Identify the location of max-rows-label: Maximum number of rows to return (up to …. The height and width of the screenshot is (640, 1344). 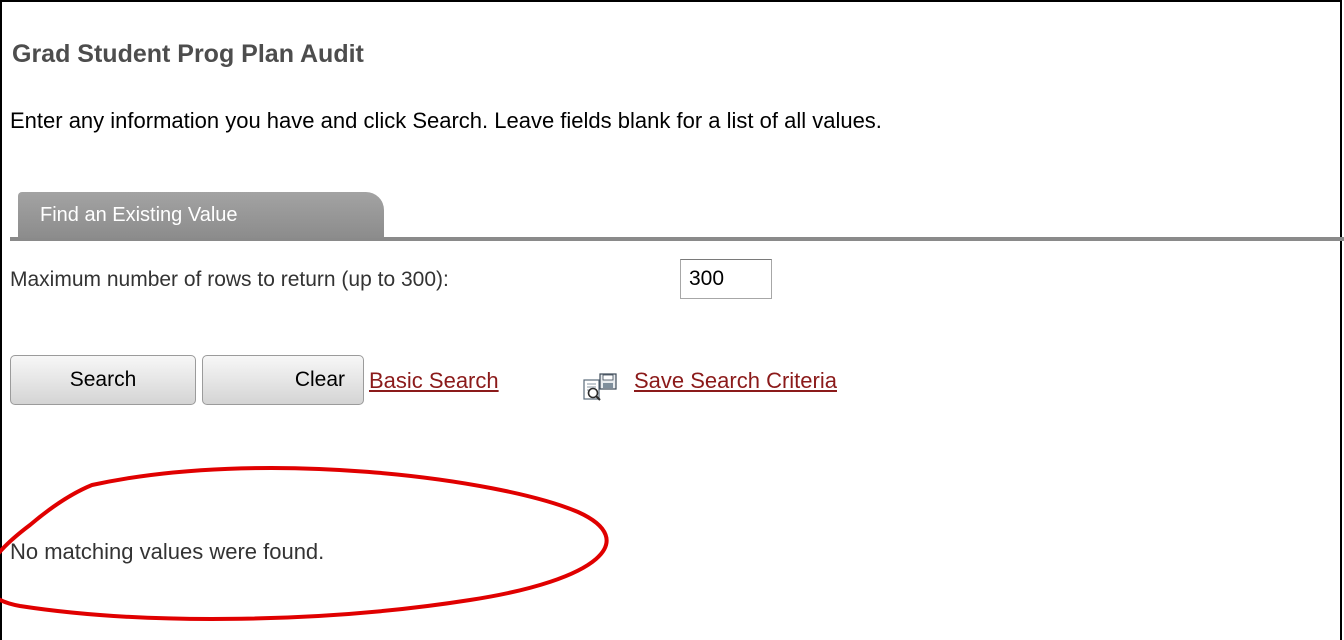
(229, 279).